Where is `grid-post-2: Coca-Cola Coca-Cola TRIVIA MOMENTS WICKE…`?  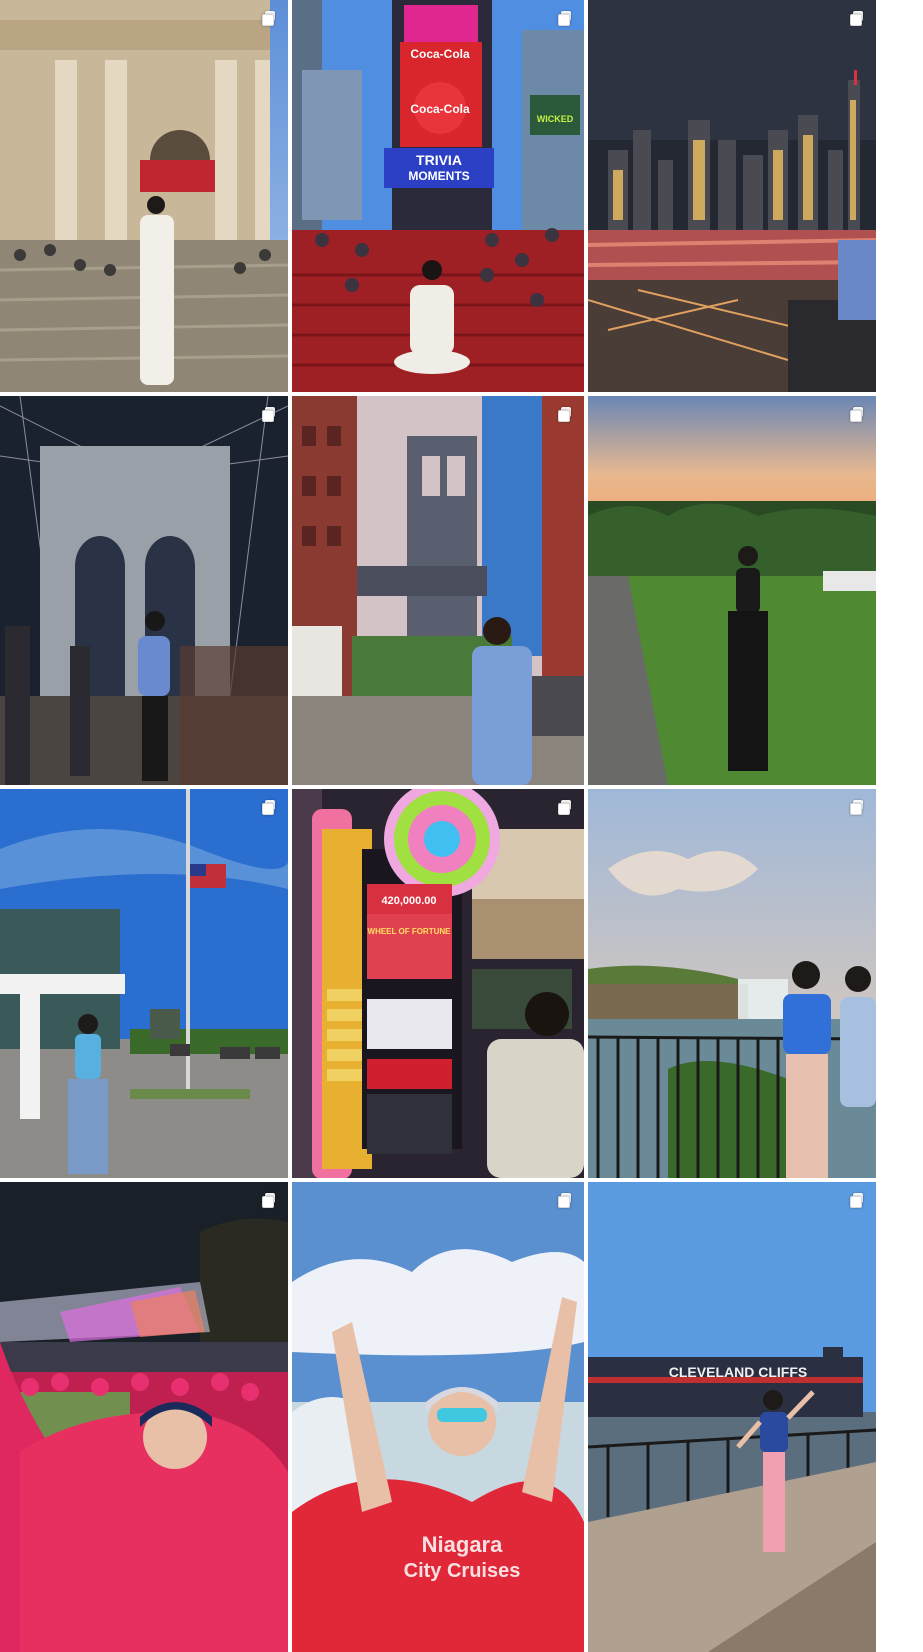
grid-post-2: Coca-Cola Coca-Cola TRIVIA MOMENTS WICKE… is located at coordinates (438, 196).